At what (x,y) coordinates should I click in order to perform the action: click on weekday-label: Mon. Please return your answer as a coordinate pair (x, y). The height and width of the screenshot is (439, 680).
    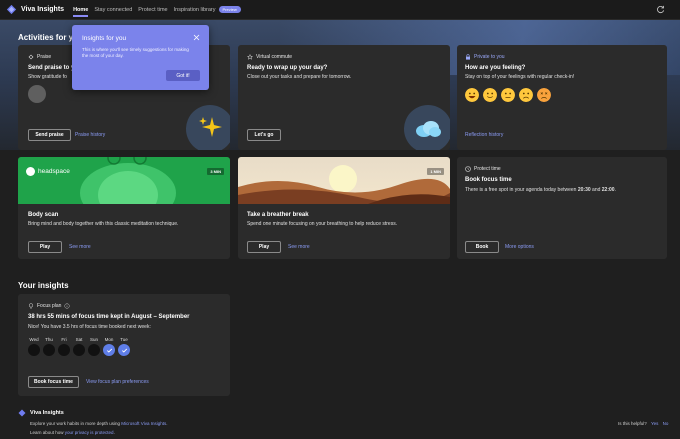
    Looking at the image, I should click on (109, 339).